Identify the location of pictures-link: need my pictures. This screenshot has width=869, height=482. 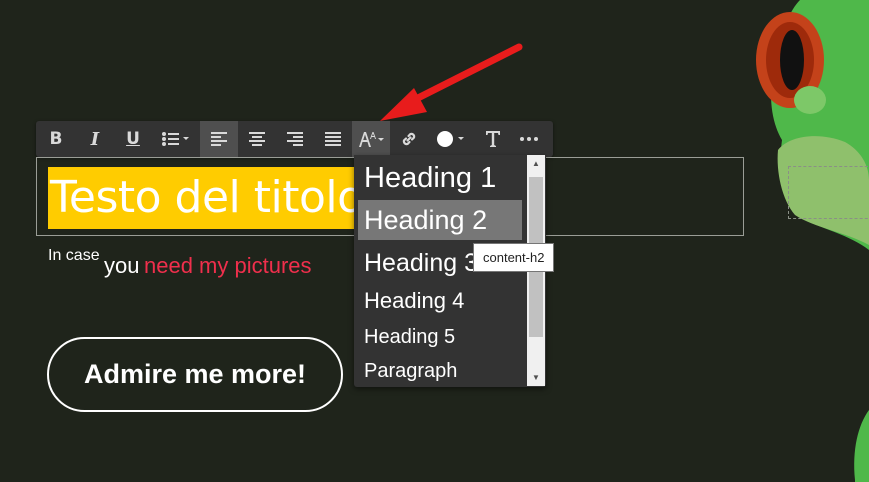
(228, 265).